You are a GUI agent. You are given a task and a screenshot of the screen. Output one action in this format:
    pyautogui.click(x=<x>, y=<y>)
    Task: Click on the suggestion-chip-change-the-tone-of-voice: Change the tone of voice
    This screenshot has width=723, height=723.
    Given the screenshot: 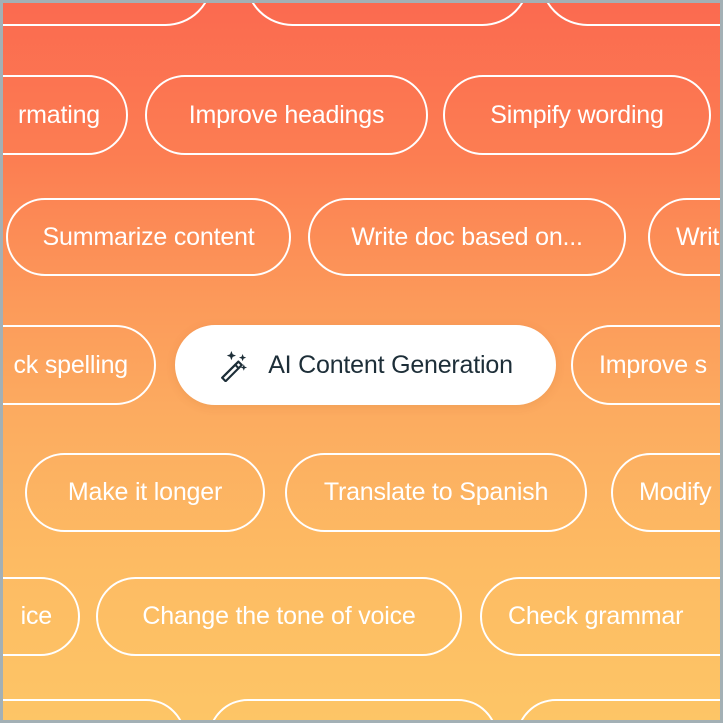 What is the action you would take?
    pyautogui.click(x=279, y=616)
    